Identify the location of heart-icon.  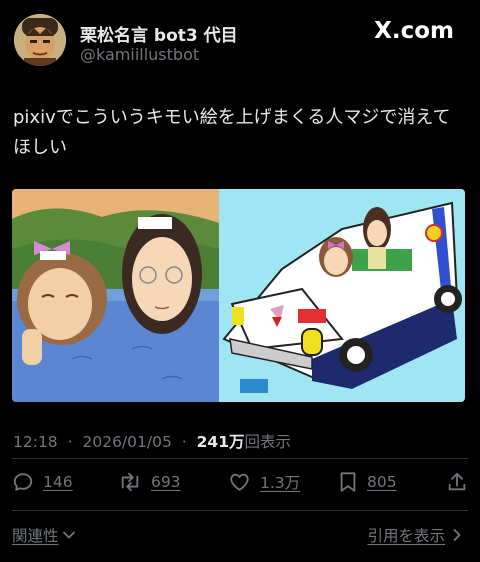
(239, 482).